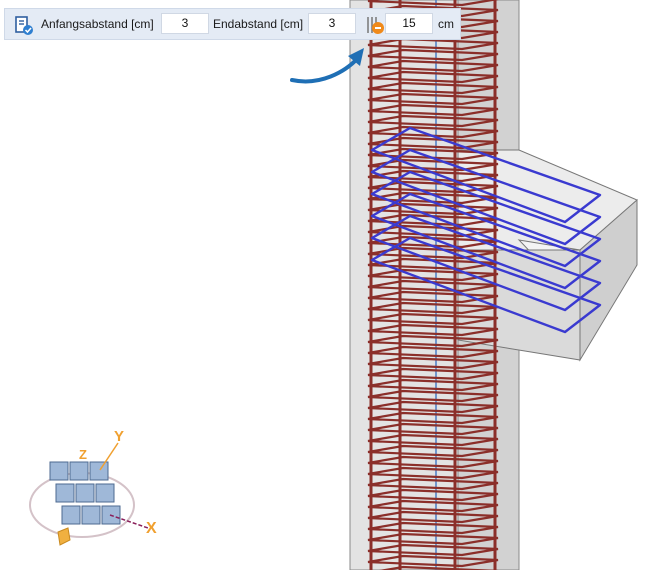 The image size is (669, 570). I want to click on start-distance-label: Anfangsabstand [cm], so click(97, 24).